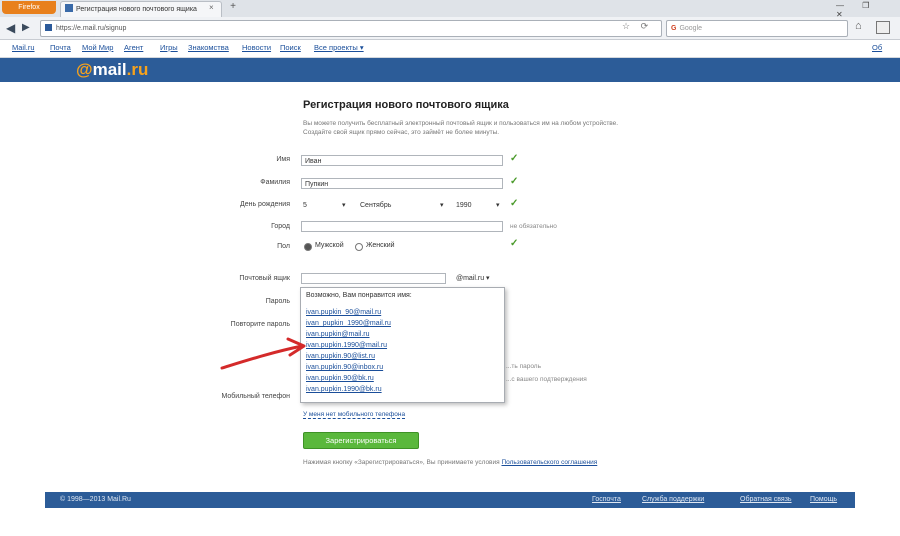  What do you see at coordinates (343, 312) in the screenshot?
I see `suggestion-item: ivan.pupkin_90@mail.ru` at bounding box center [343, 312].